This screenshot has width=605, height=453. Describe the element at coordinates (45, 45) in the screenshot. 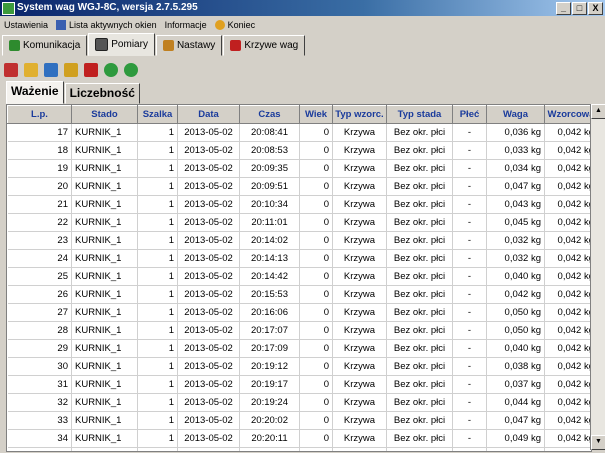

I see `tab-komunikacja: Komunikacja` at that location.